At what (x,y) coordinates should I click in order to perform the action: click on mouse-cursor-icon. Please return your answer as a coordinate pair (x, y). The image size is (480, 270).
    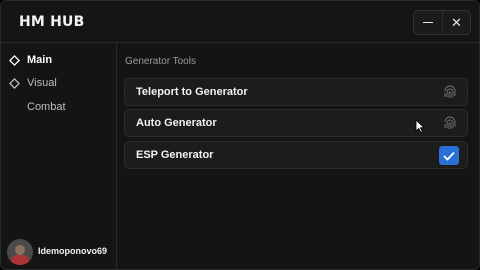
    Looking at the image, I should click on (420, 126).